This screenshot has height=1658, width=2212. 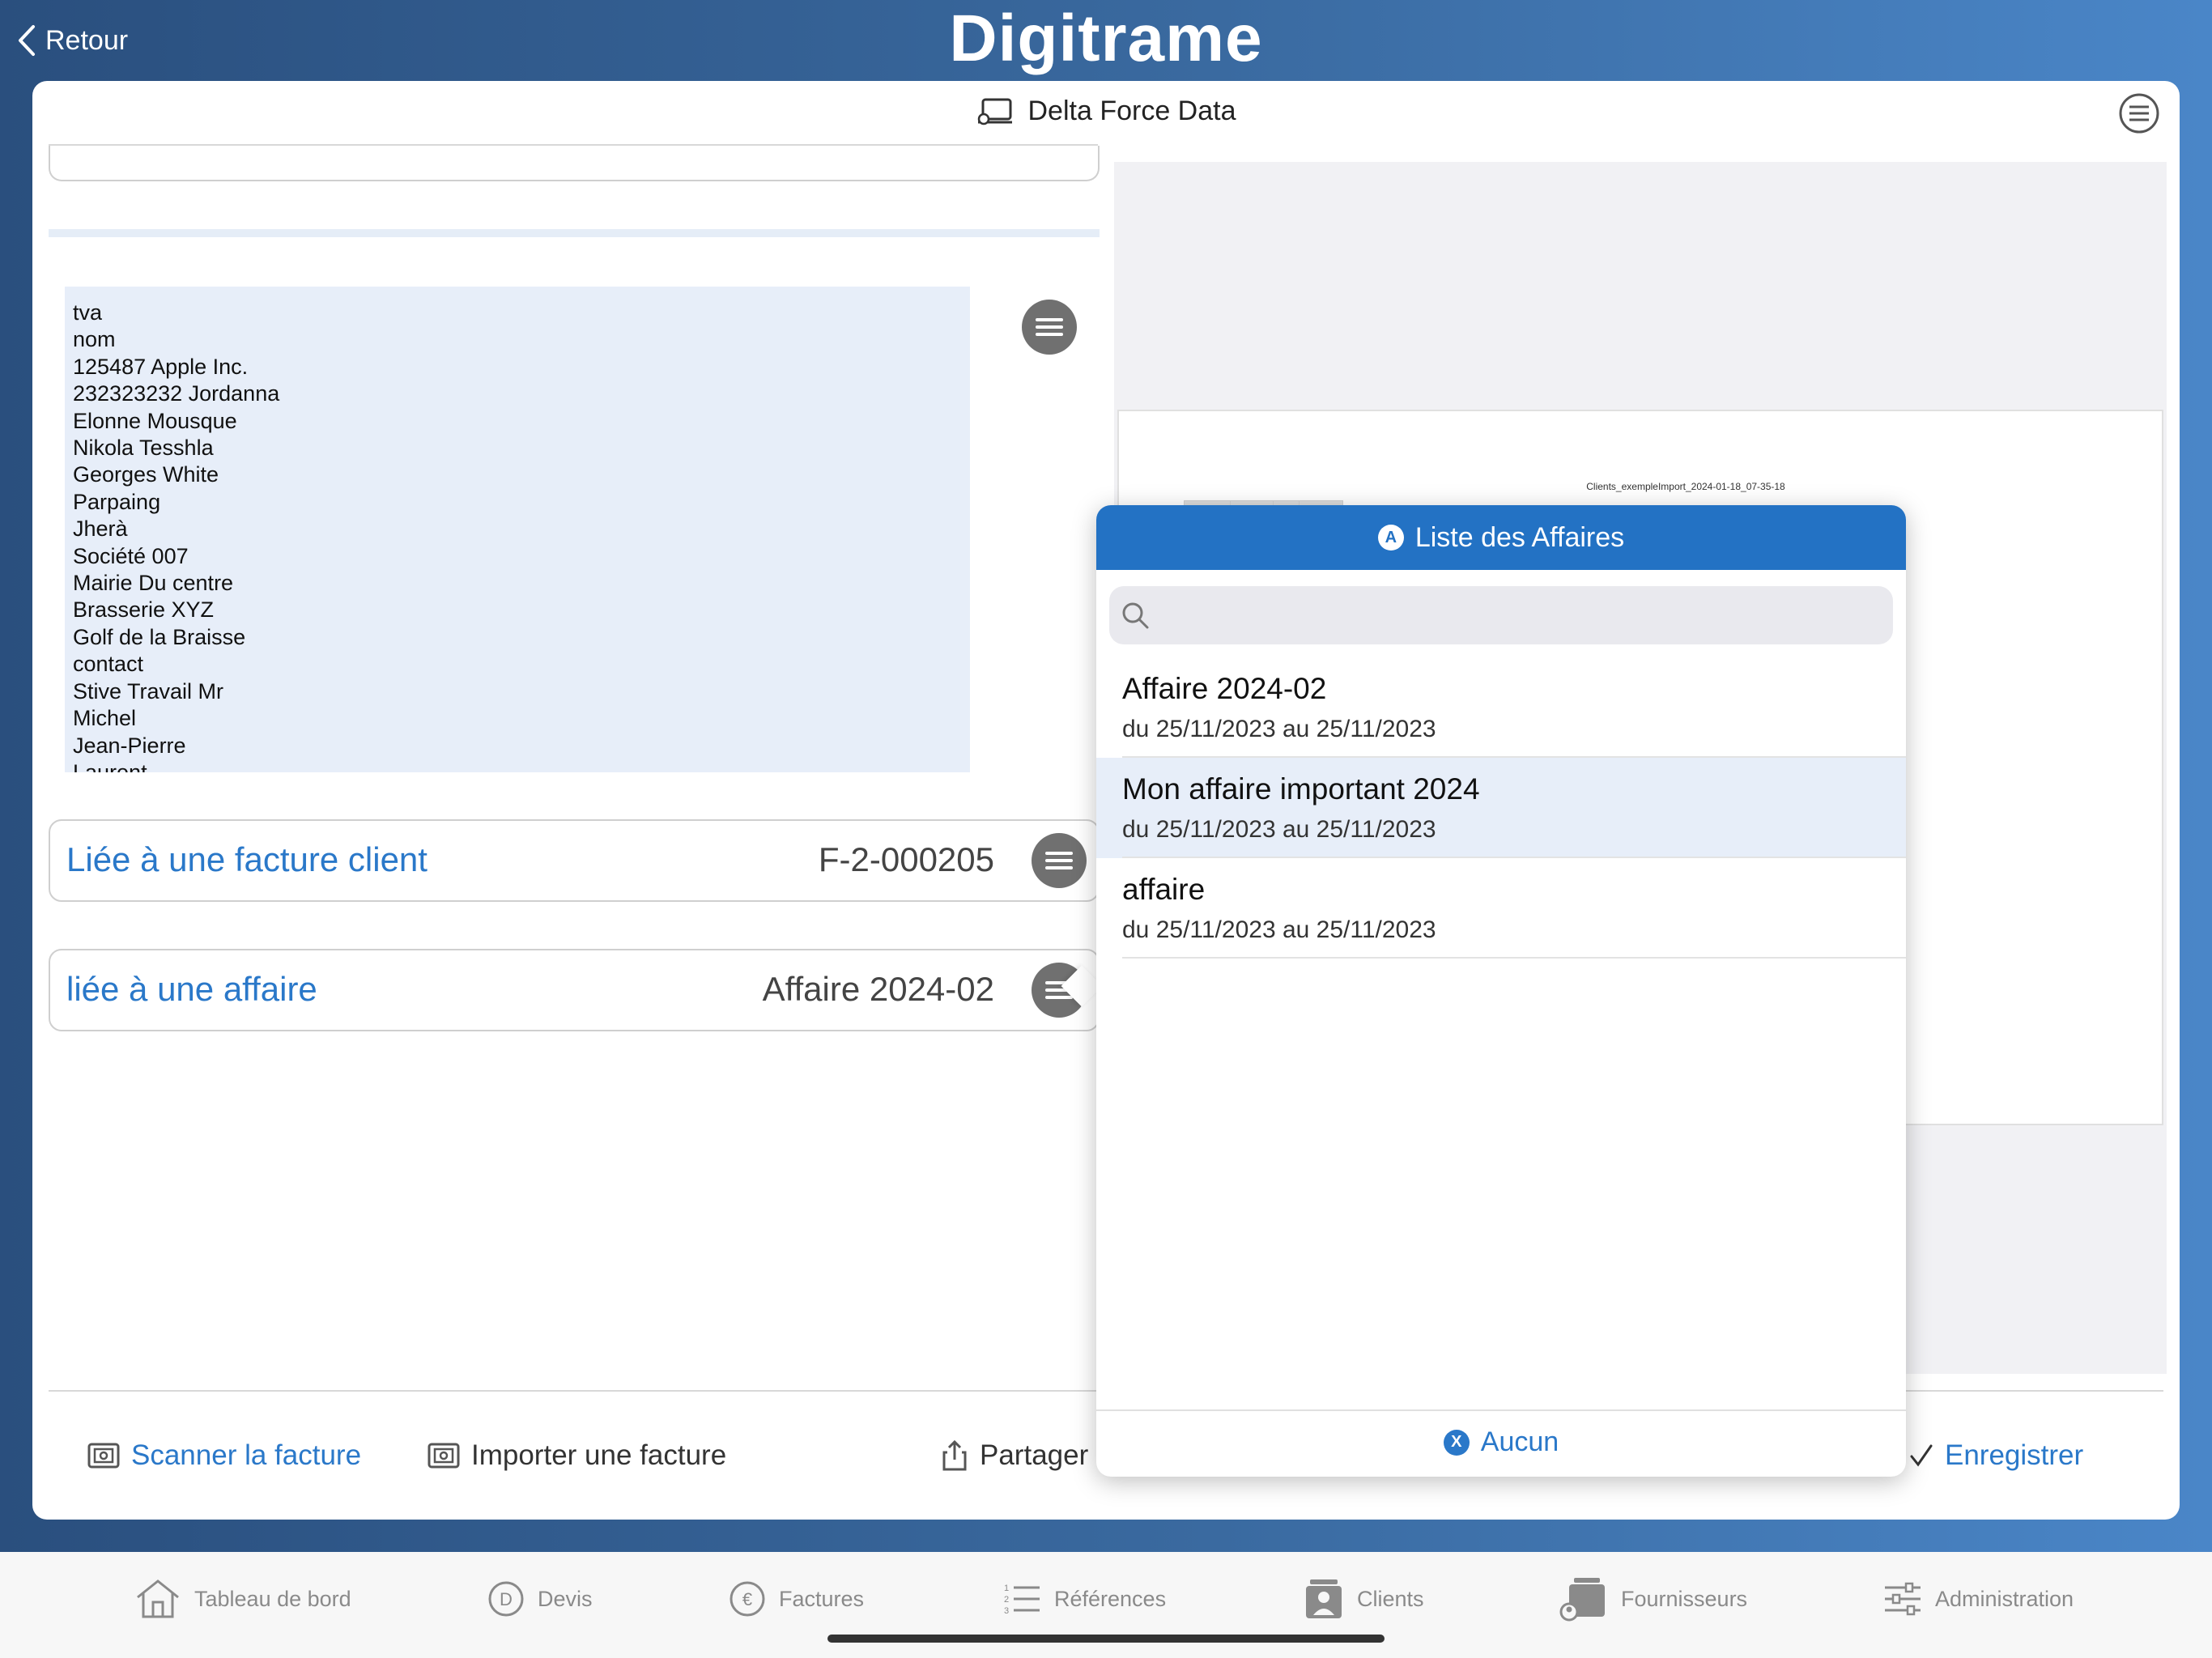 What do you see at coordinates (158, 1598) in the screenshot?
I see `home-icon` at bounding box center [158, 1598].